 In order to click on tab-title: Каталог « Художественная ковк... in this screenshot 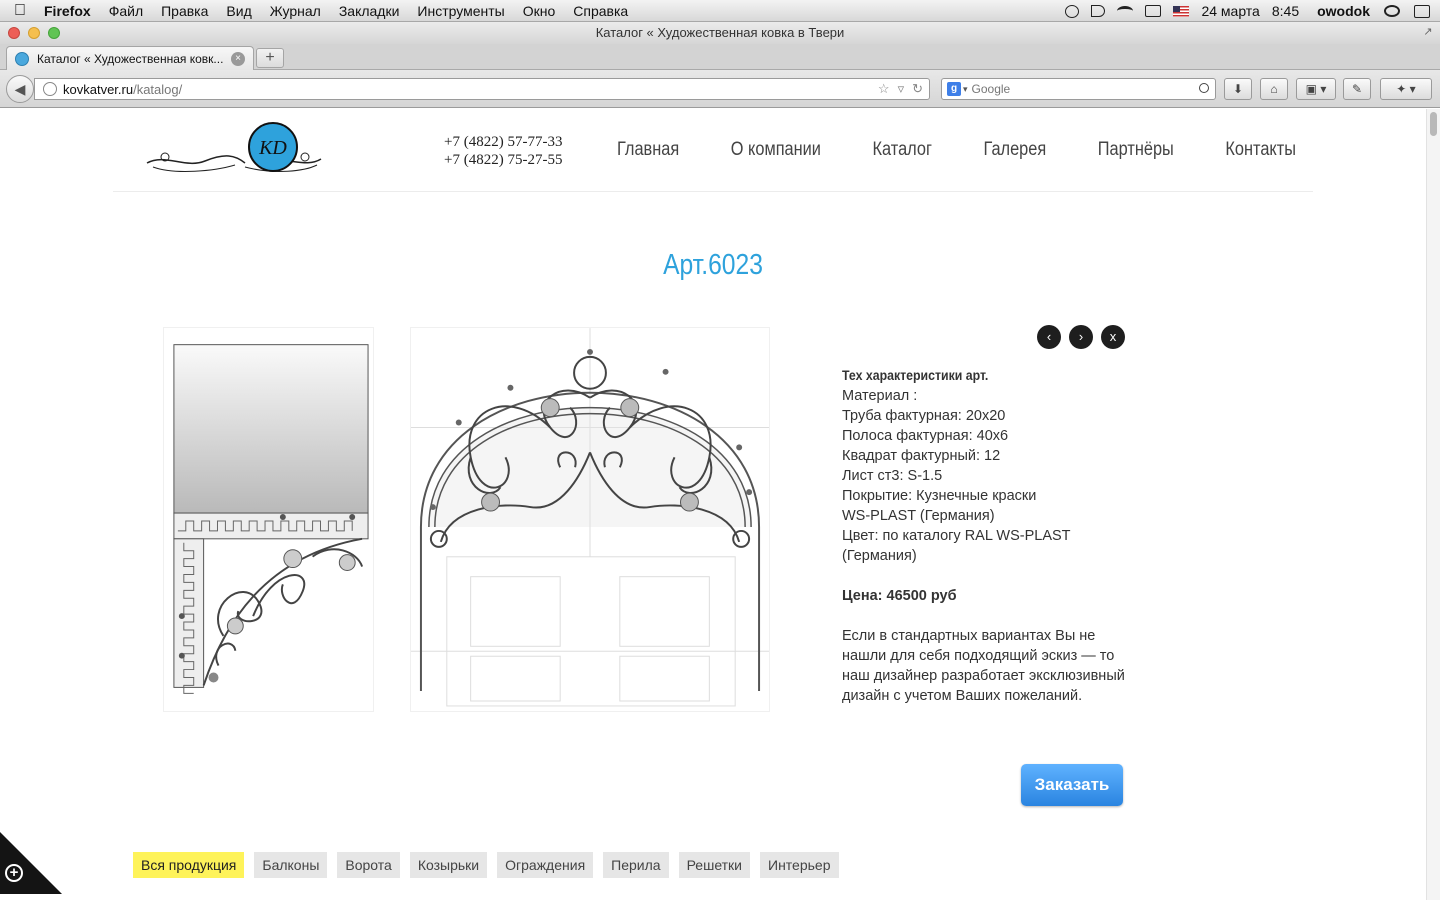, I will do `click(130, 58)`.